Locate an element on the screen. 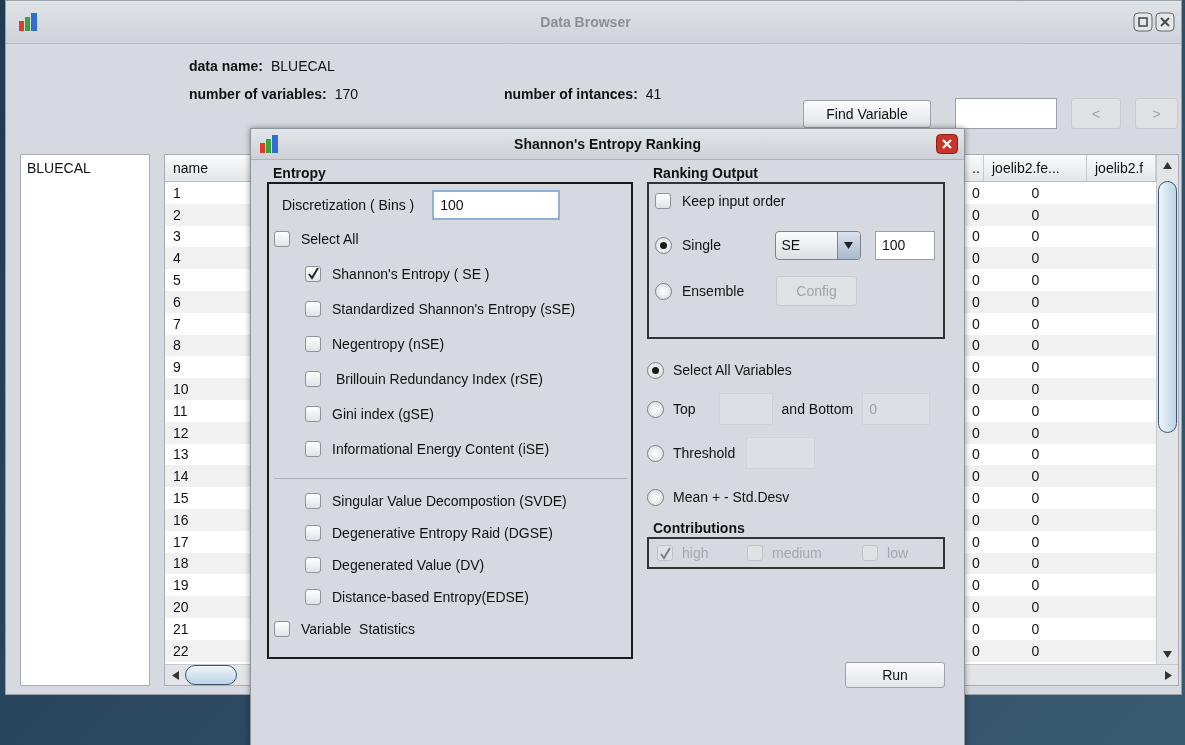 This screenshot has height=745, width=1185. run-button: Run is located at coordinates (895, 675).